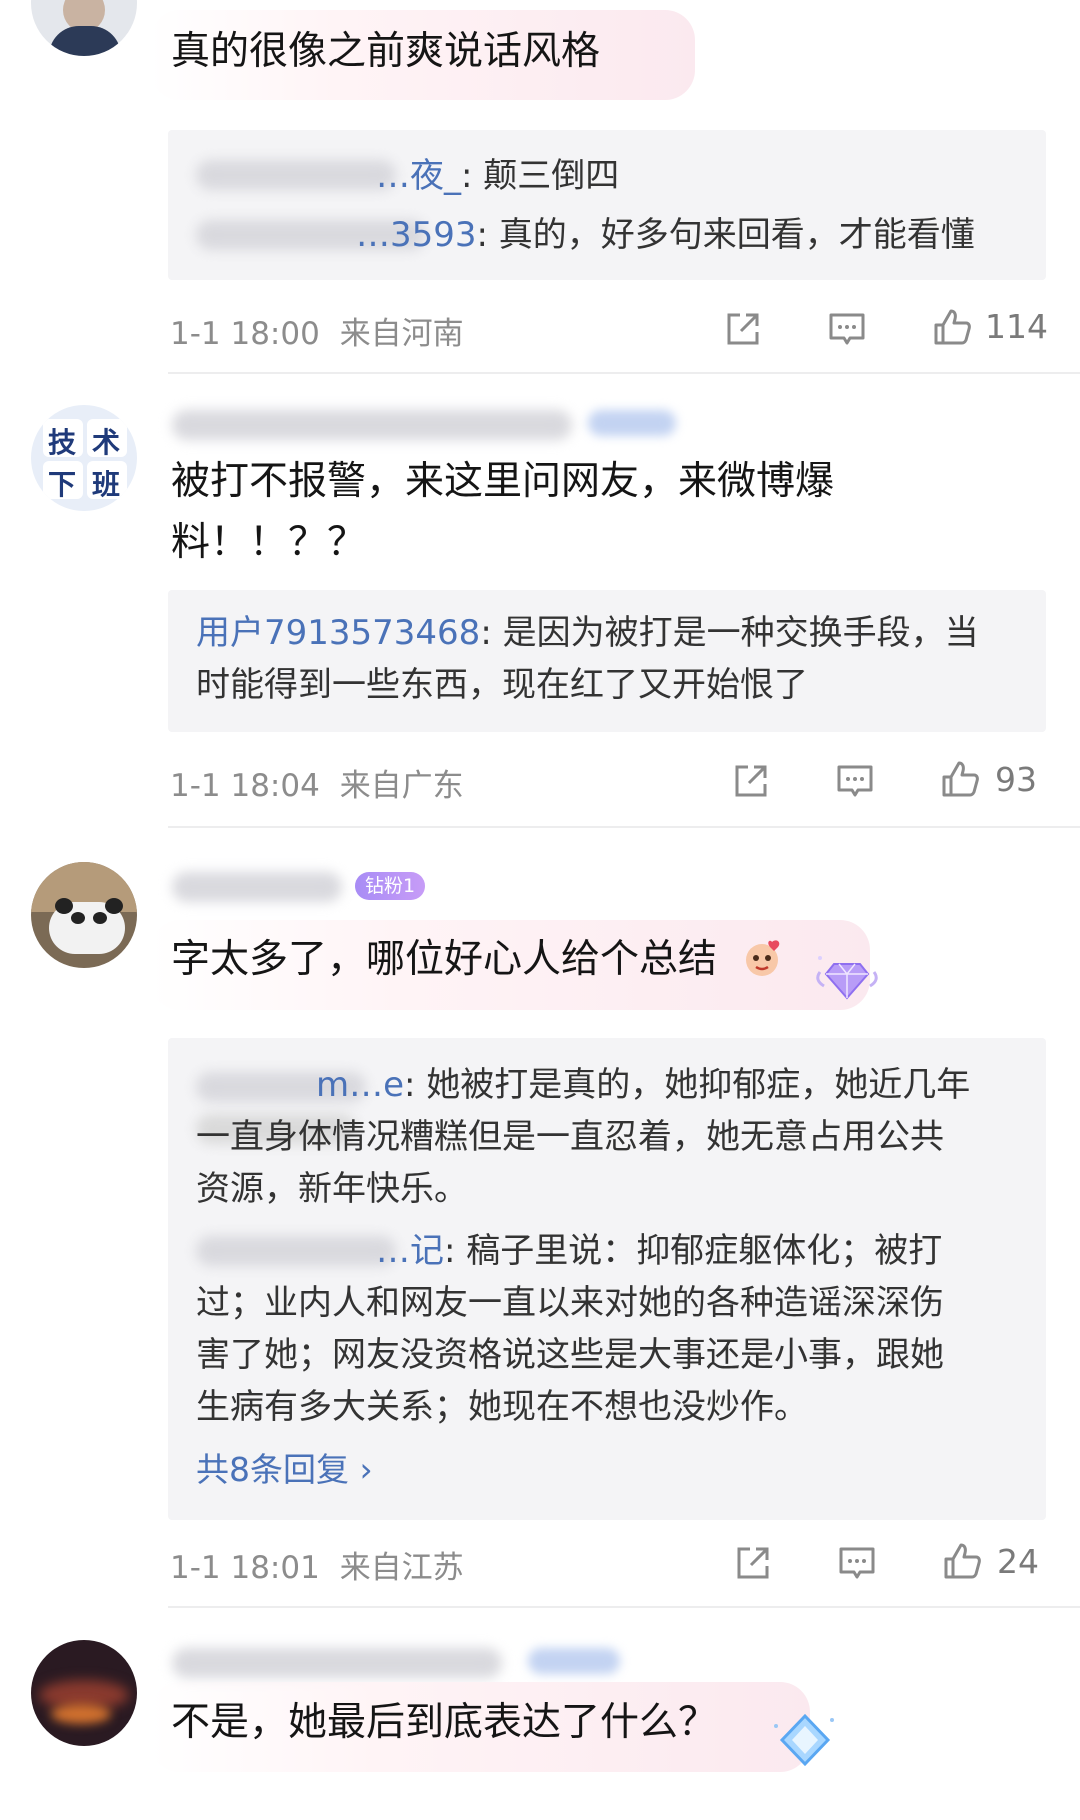 This screenshot has width=1080, height=1820. What do you see at coordinates (570, 1137) in the screenshot?
I see `reply-line-continued: 一直身体情况糟糕但是一直忍着，她无意占用公共` at bounding box center [570, 1137].